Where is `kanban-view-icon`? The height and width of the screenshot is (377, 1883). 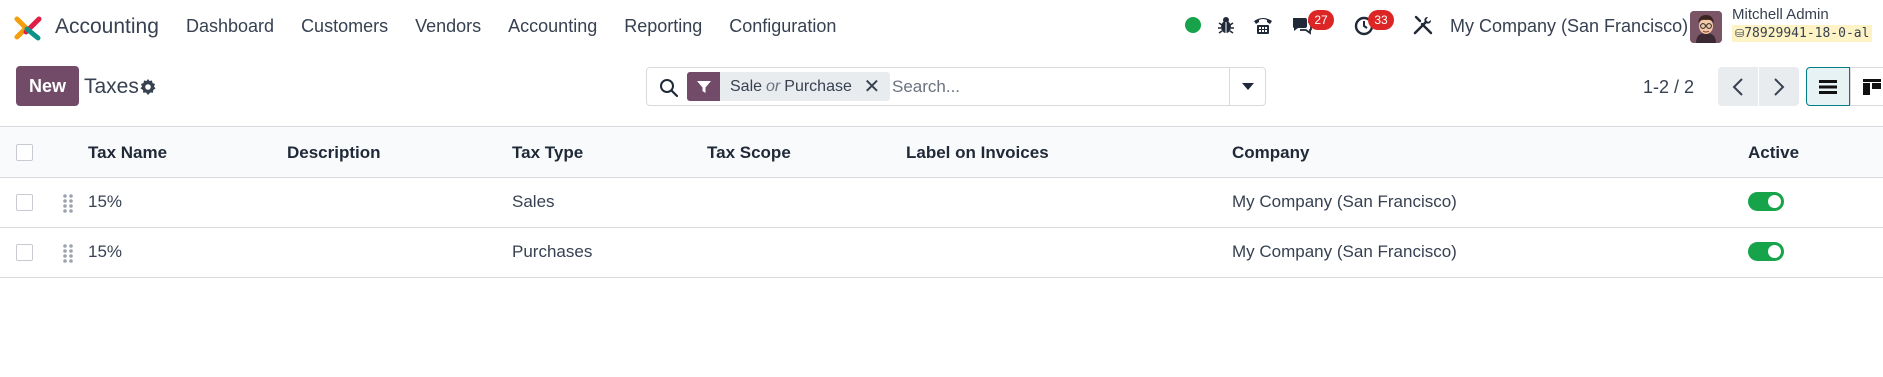 kanban-view-icon is located at coordinates (1872, 86).